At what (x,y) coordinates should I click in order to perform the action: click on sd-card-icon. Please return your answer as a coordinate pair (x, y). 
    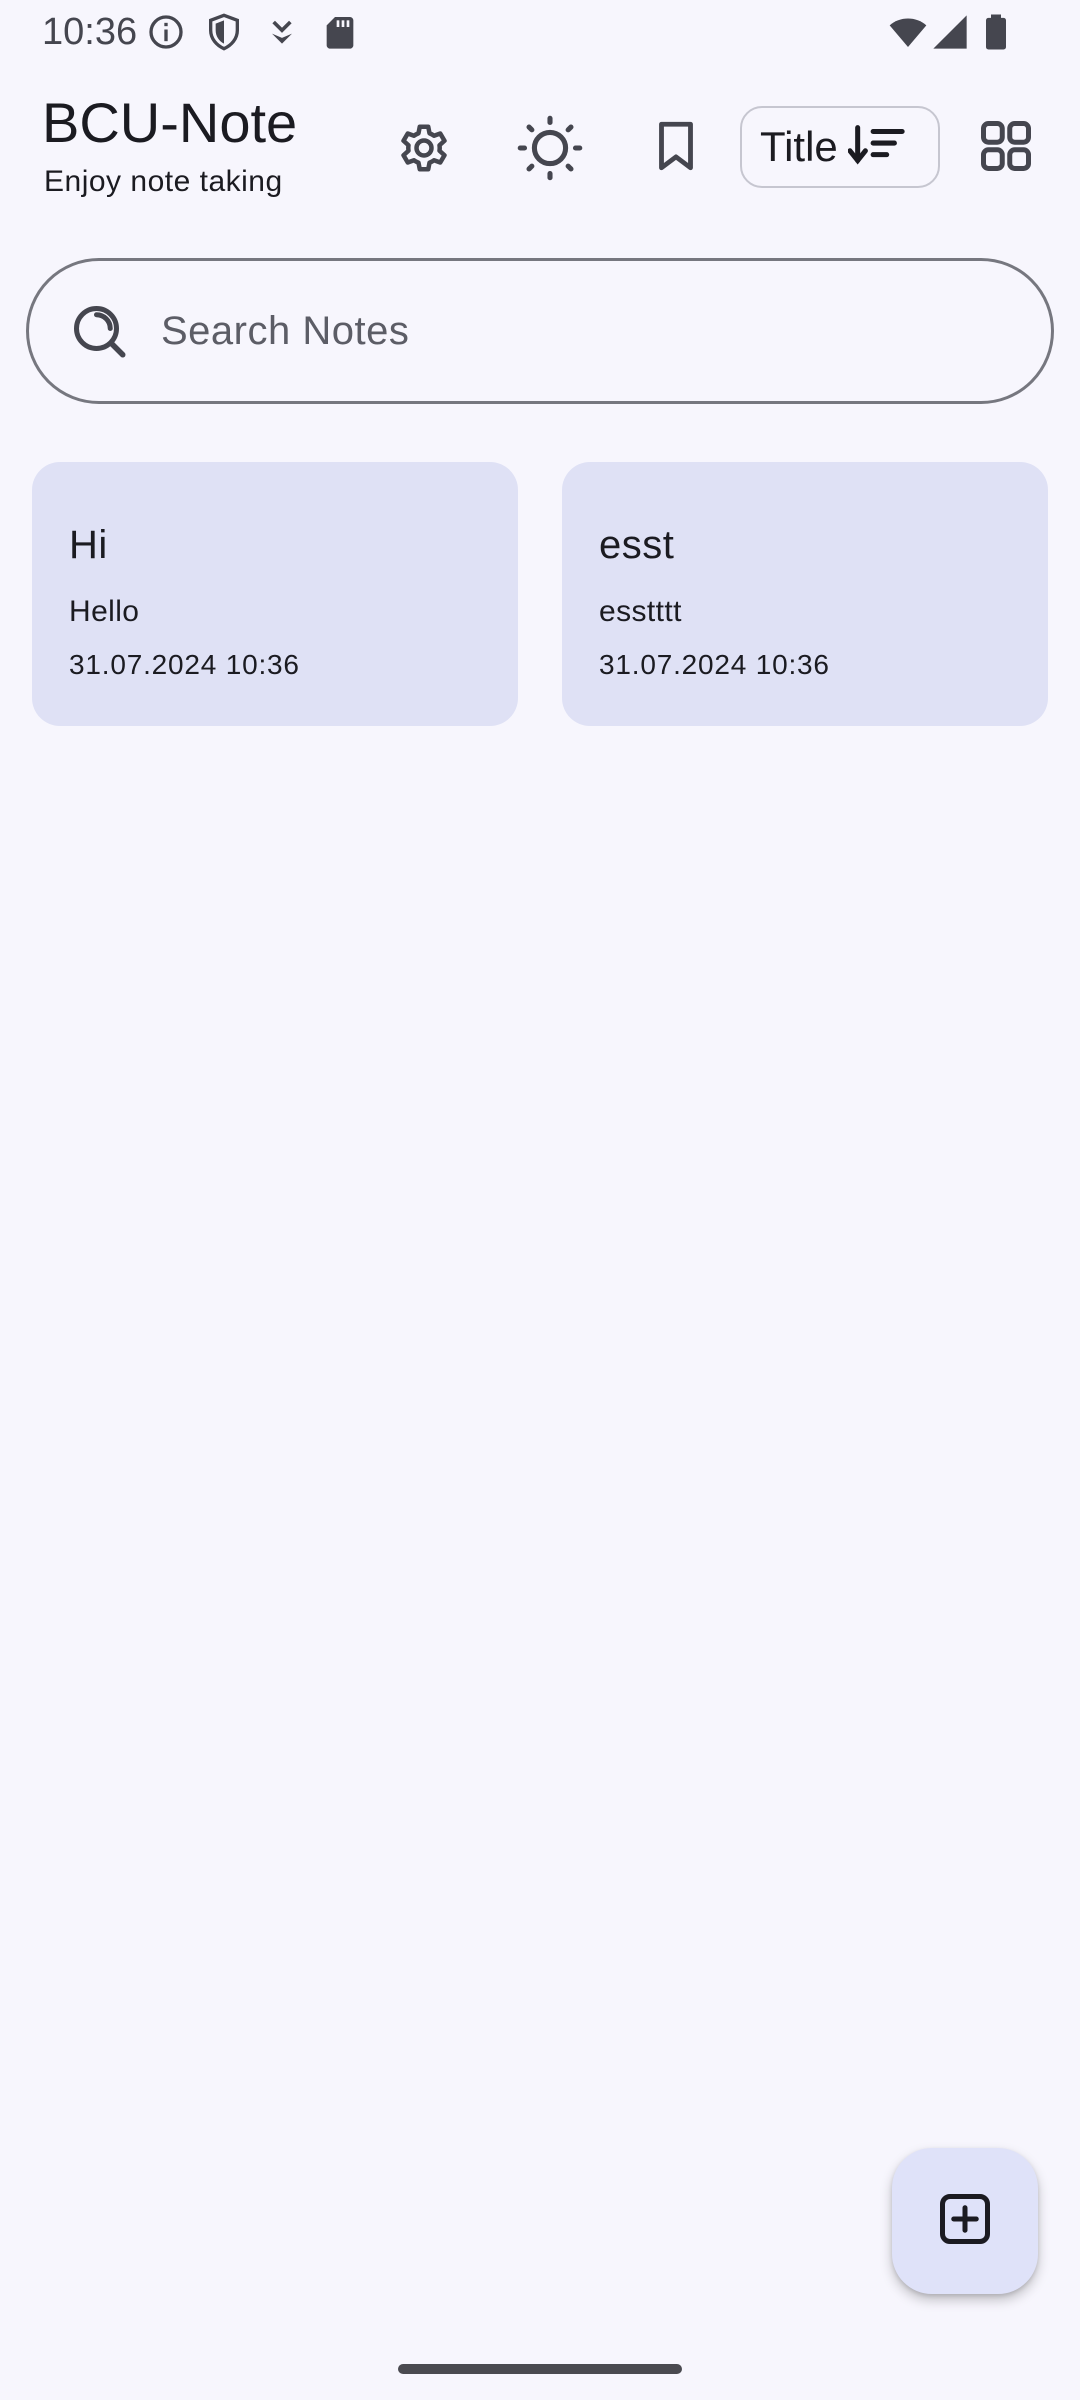
    Looking at the image, I should click on (340, 32).